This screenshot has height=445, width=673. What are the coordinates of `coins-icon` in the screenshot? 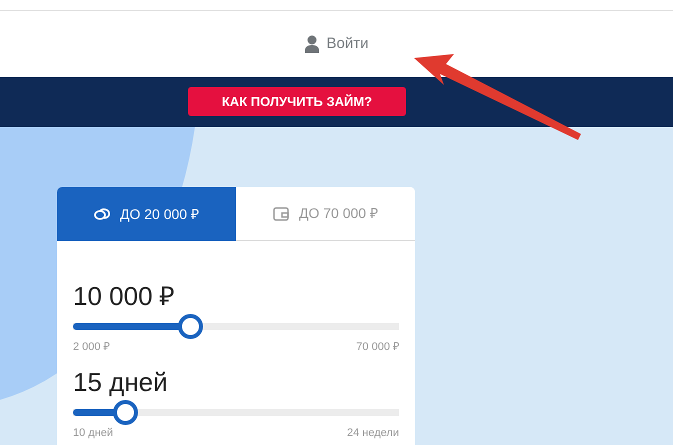 It's located at (102, 214).